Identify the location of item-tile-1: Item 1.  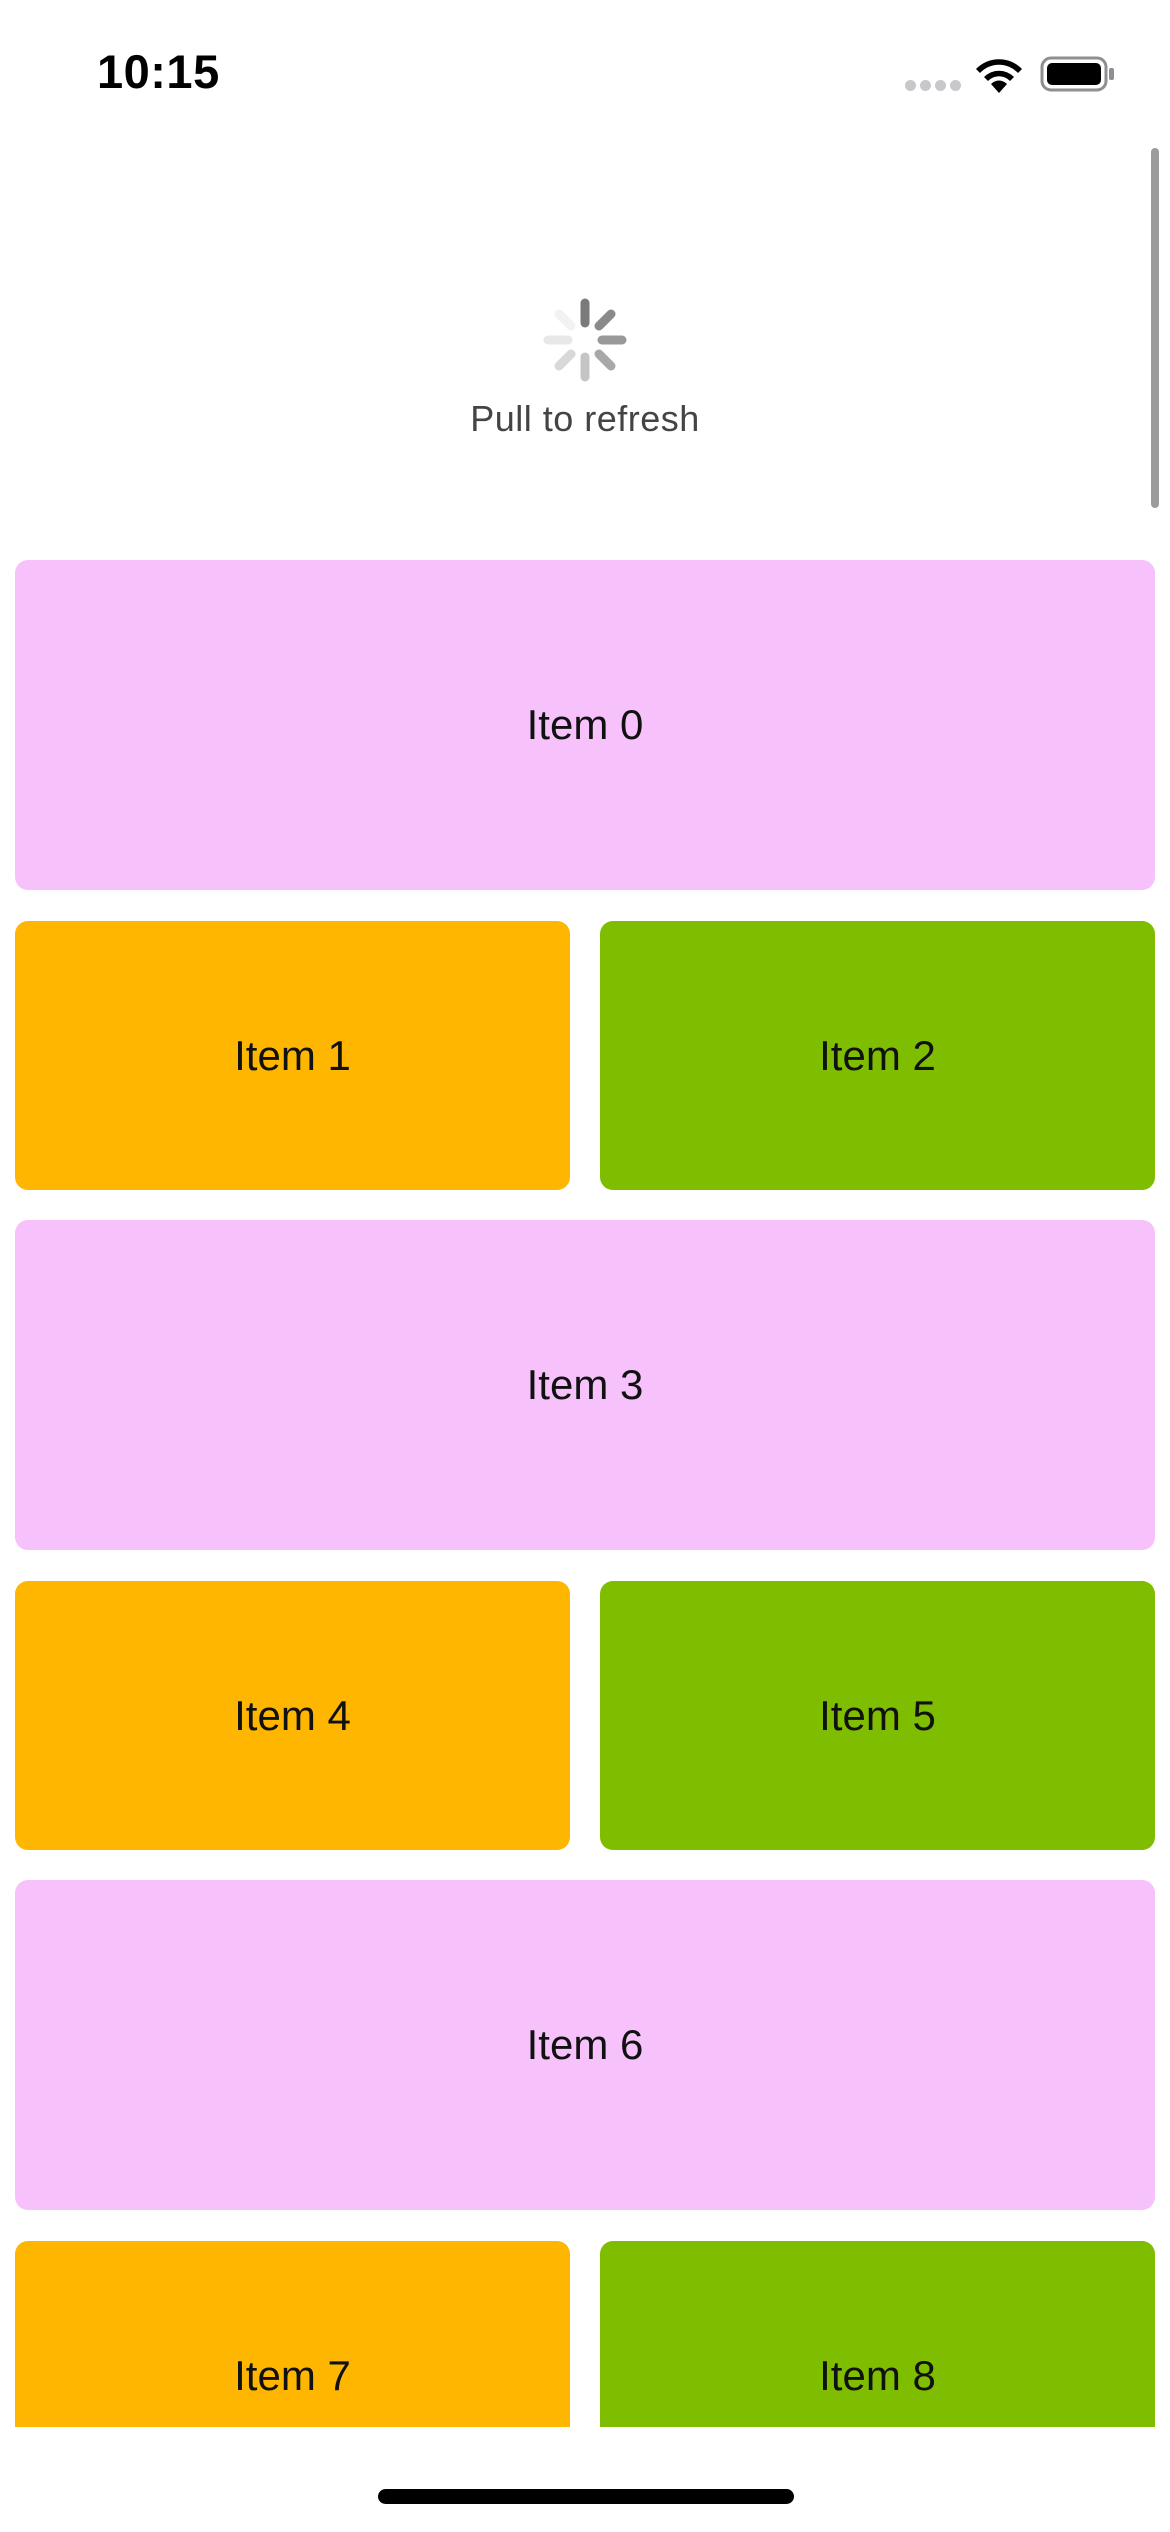
(292, 1055).